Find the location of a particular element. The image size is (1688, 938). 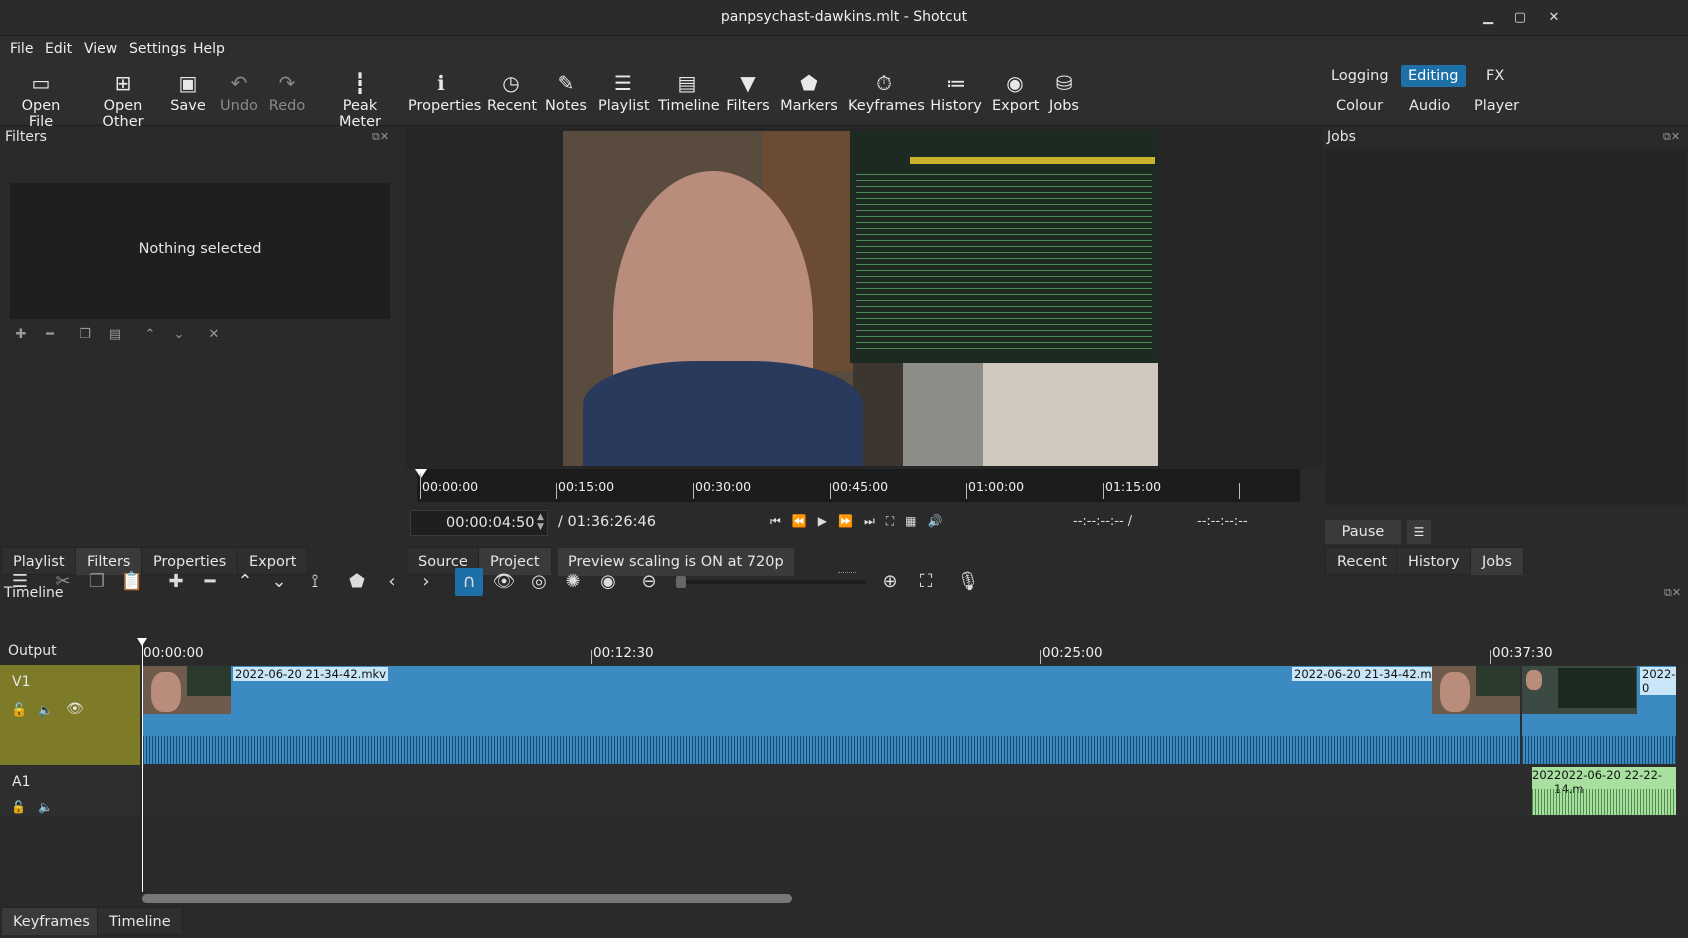

ripple-icon: ◎ is located at coordinates (539, 582).